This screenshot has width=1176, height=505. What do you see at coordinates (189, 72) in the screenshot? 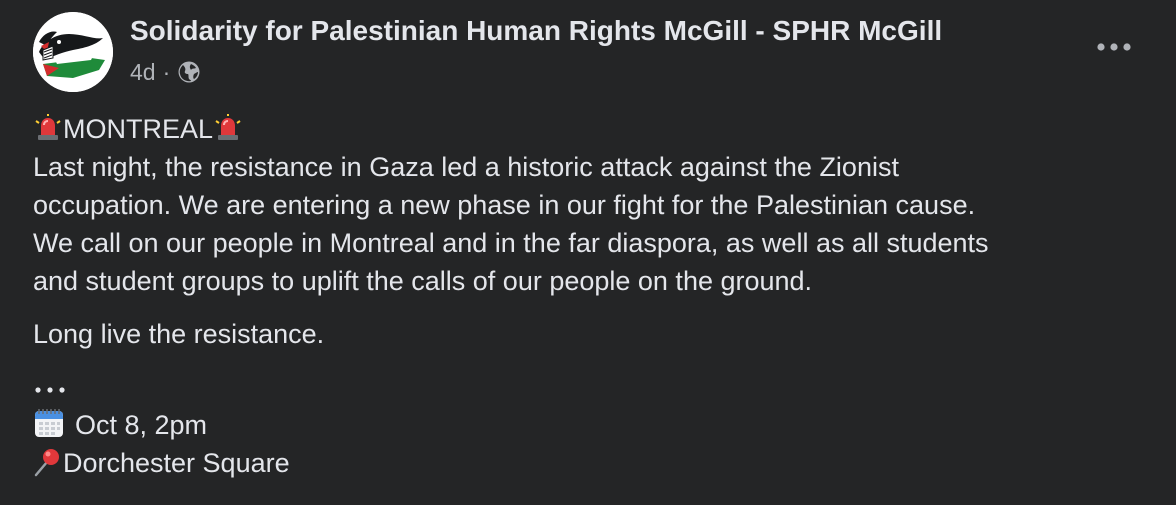
I see `globe-icon` at bounding box center [189, 72].